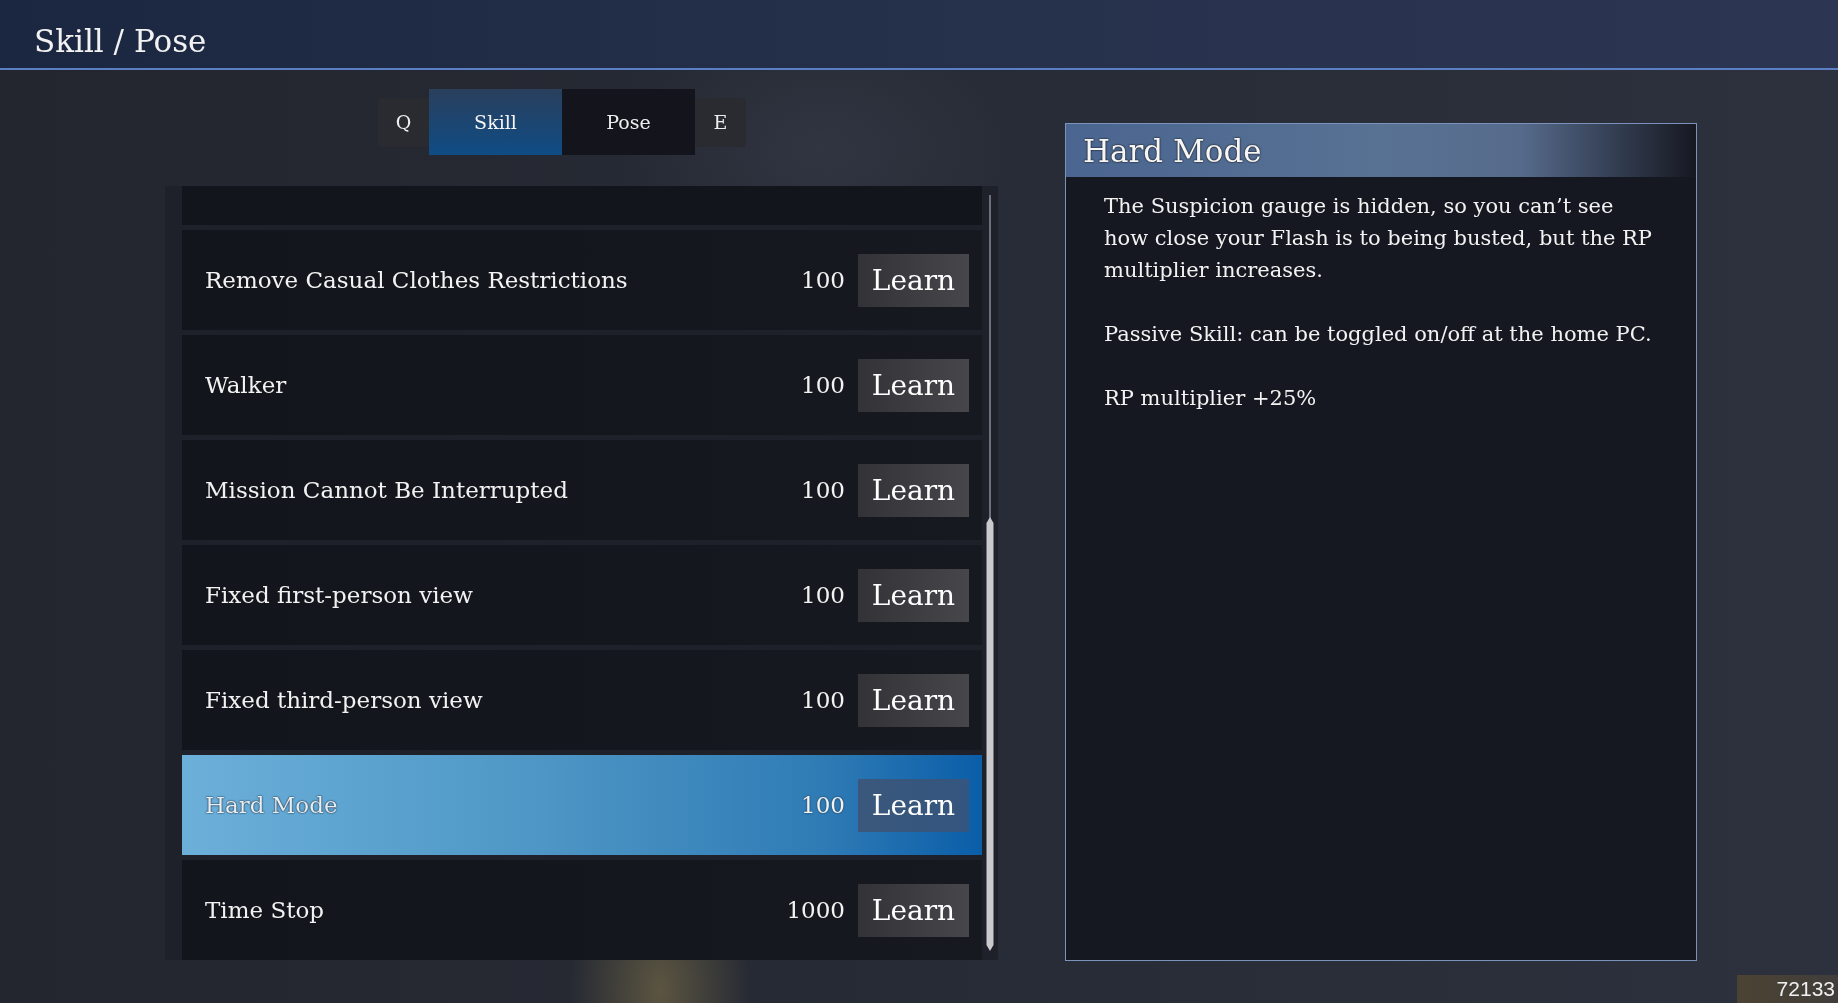  I want to click on skill-row: Fixed first-person view 100 Learn, so click(582, 595).